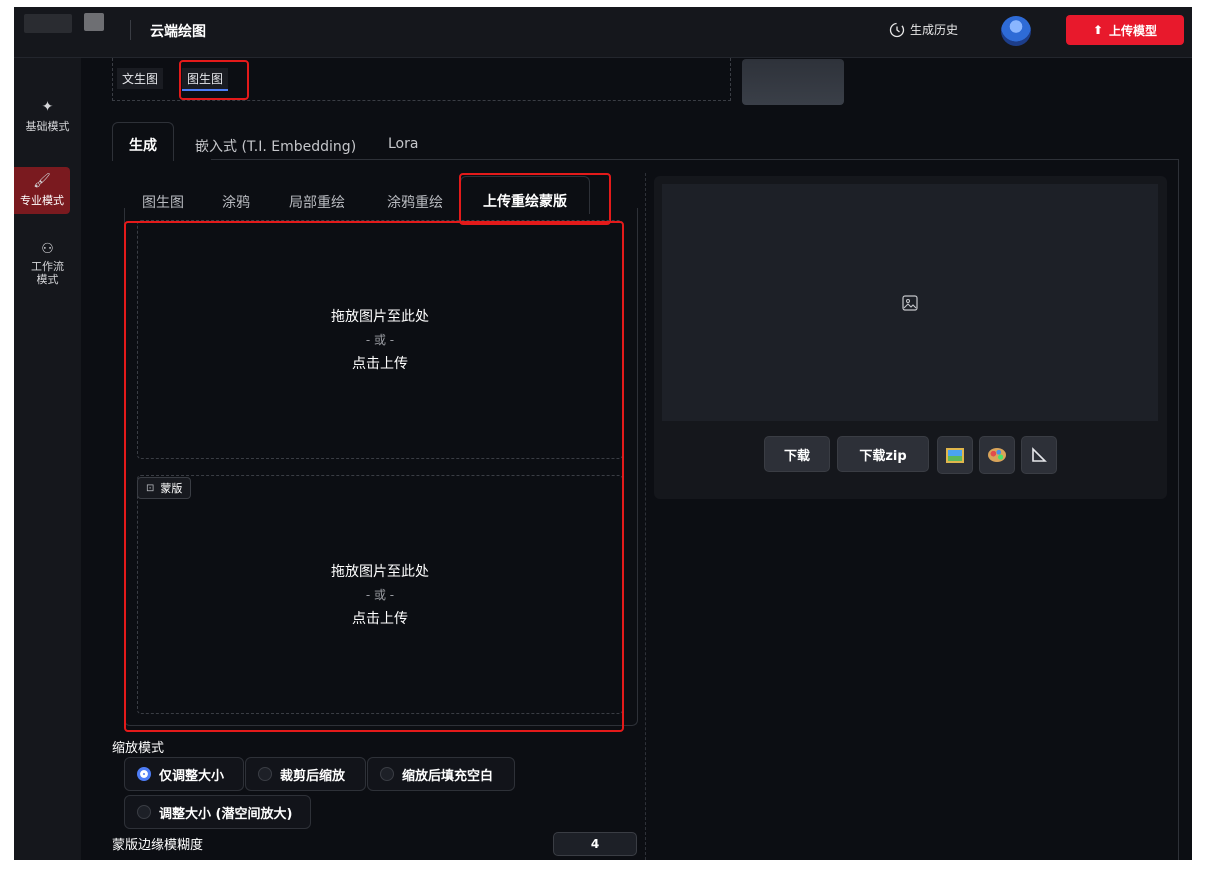 The image size is (1206, 873). Describe the element at coordinates (47, 107) in the screenshot. I see `sparkle-icon: ✦` at that location.